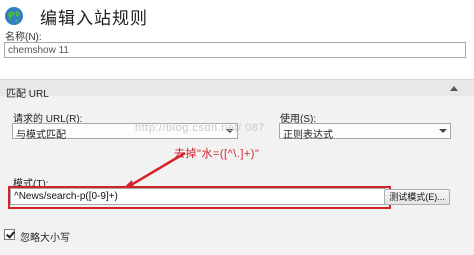 The height and width of the screenshot is (255, 474). Describe the element at coordinates (41, 135) in the screenshot. I see `requested-url-value: 与模式匹配` at that location.